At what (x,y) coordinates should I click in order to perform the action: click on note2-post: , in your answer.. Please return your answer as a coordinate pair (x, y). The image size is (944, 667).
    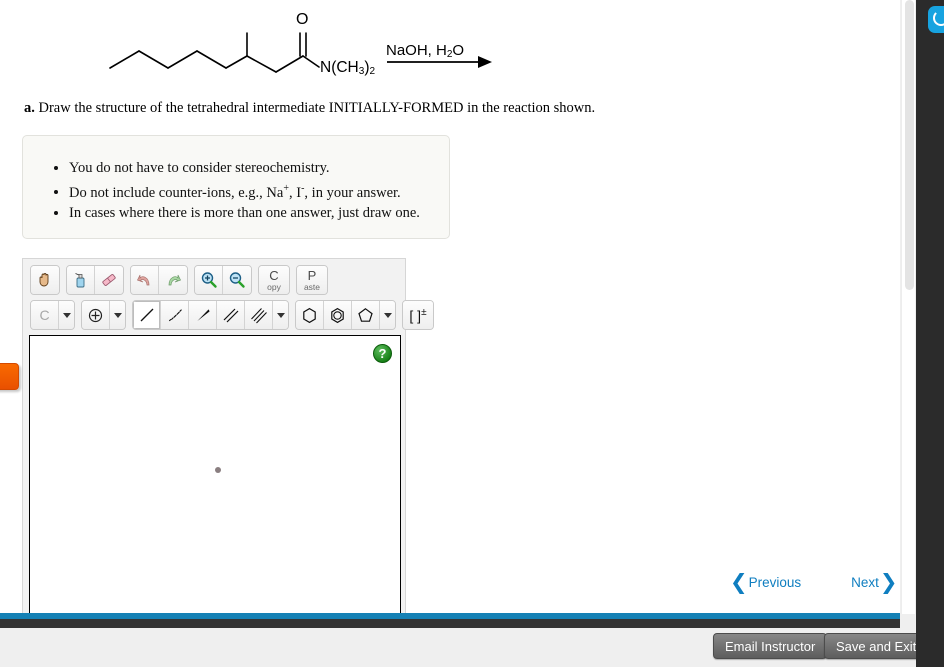
    Looking at the image, I should click on (352, 192).